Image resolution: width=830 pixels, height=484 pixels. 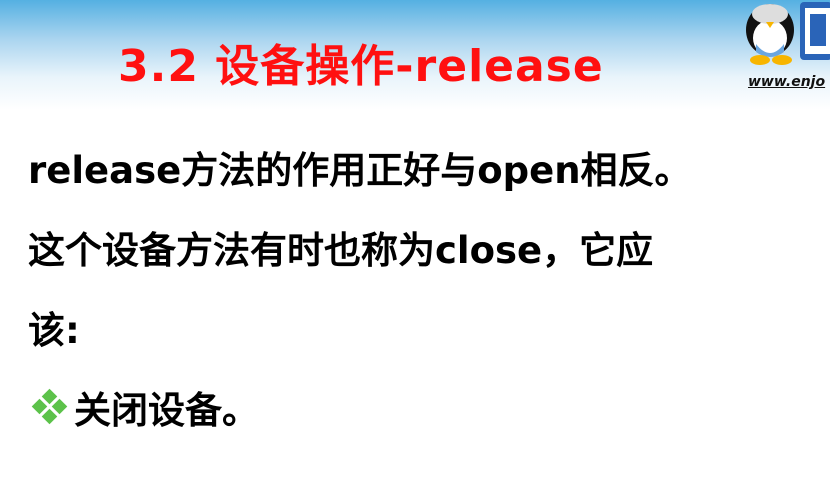 What do you see at coordinates (360, 170) in the screenshot?
I see `body-line: release方法的作用正好与open相反。` at bounding box center [360, 170].